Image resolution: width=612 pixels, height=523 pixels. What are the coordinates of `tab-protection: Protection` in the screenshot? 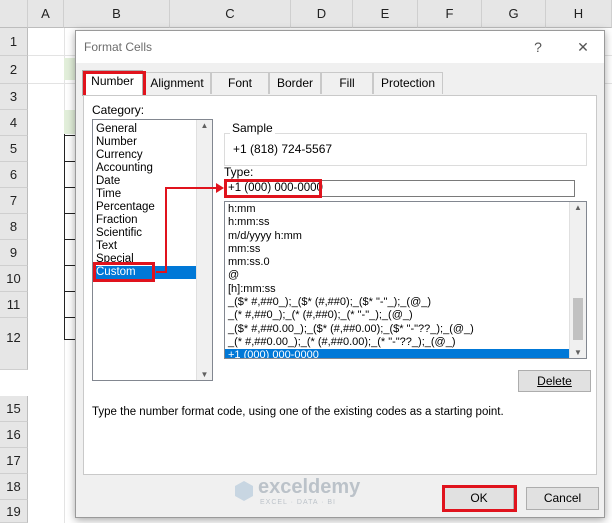 It's located at (408, 83).